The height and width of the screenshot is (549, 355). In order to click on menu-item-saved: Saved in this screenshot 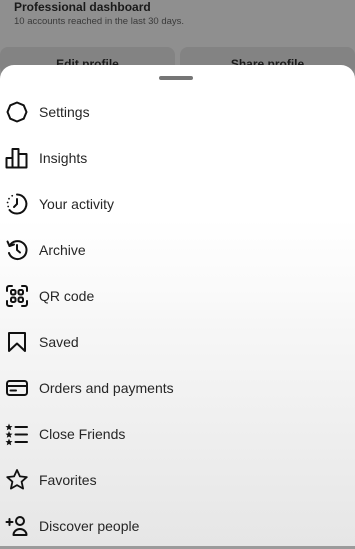, I will do `click(177, 342)`.